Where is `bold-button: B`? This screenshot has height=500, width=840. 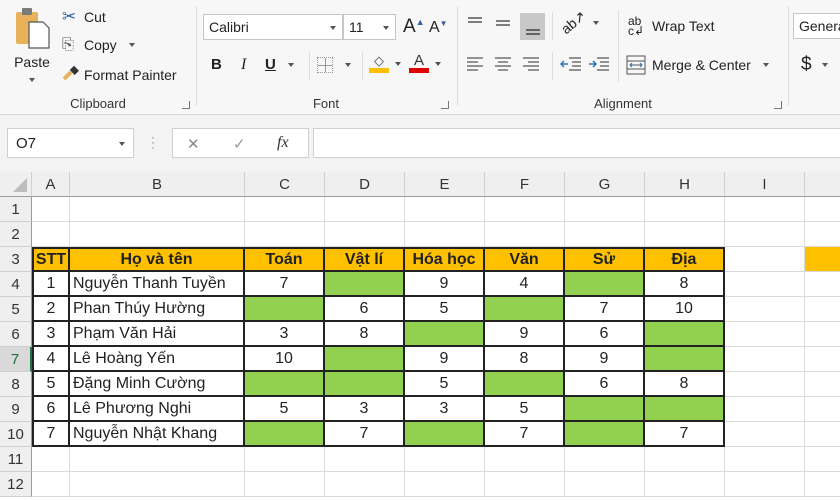 bold-button: B is located at coordinates (216, 64).